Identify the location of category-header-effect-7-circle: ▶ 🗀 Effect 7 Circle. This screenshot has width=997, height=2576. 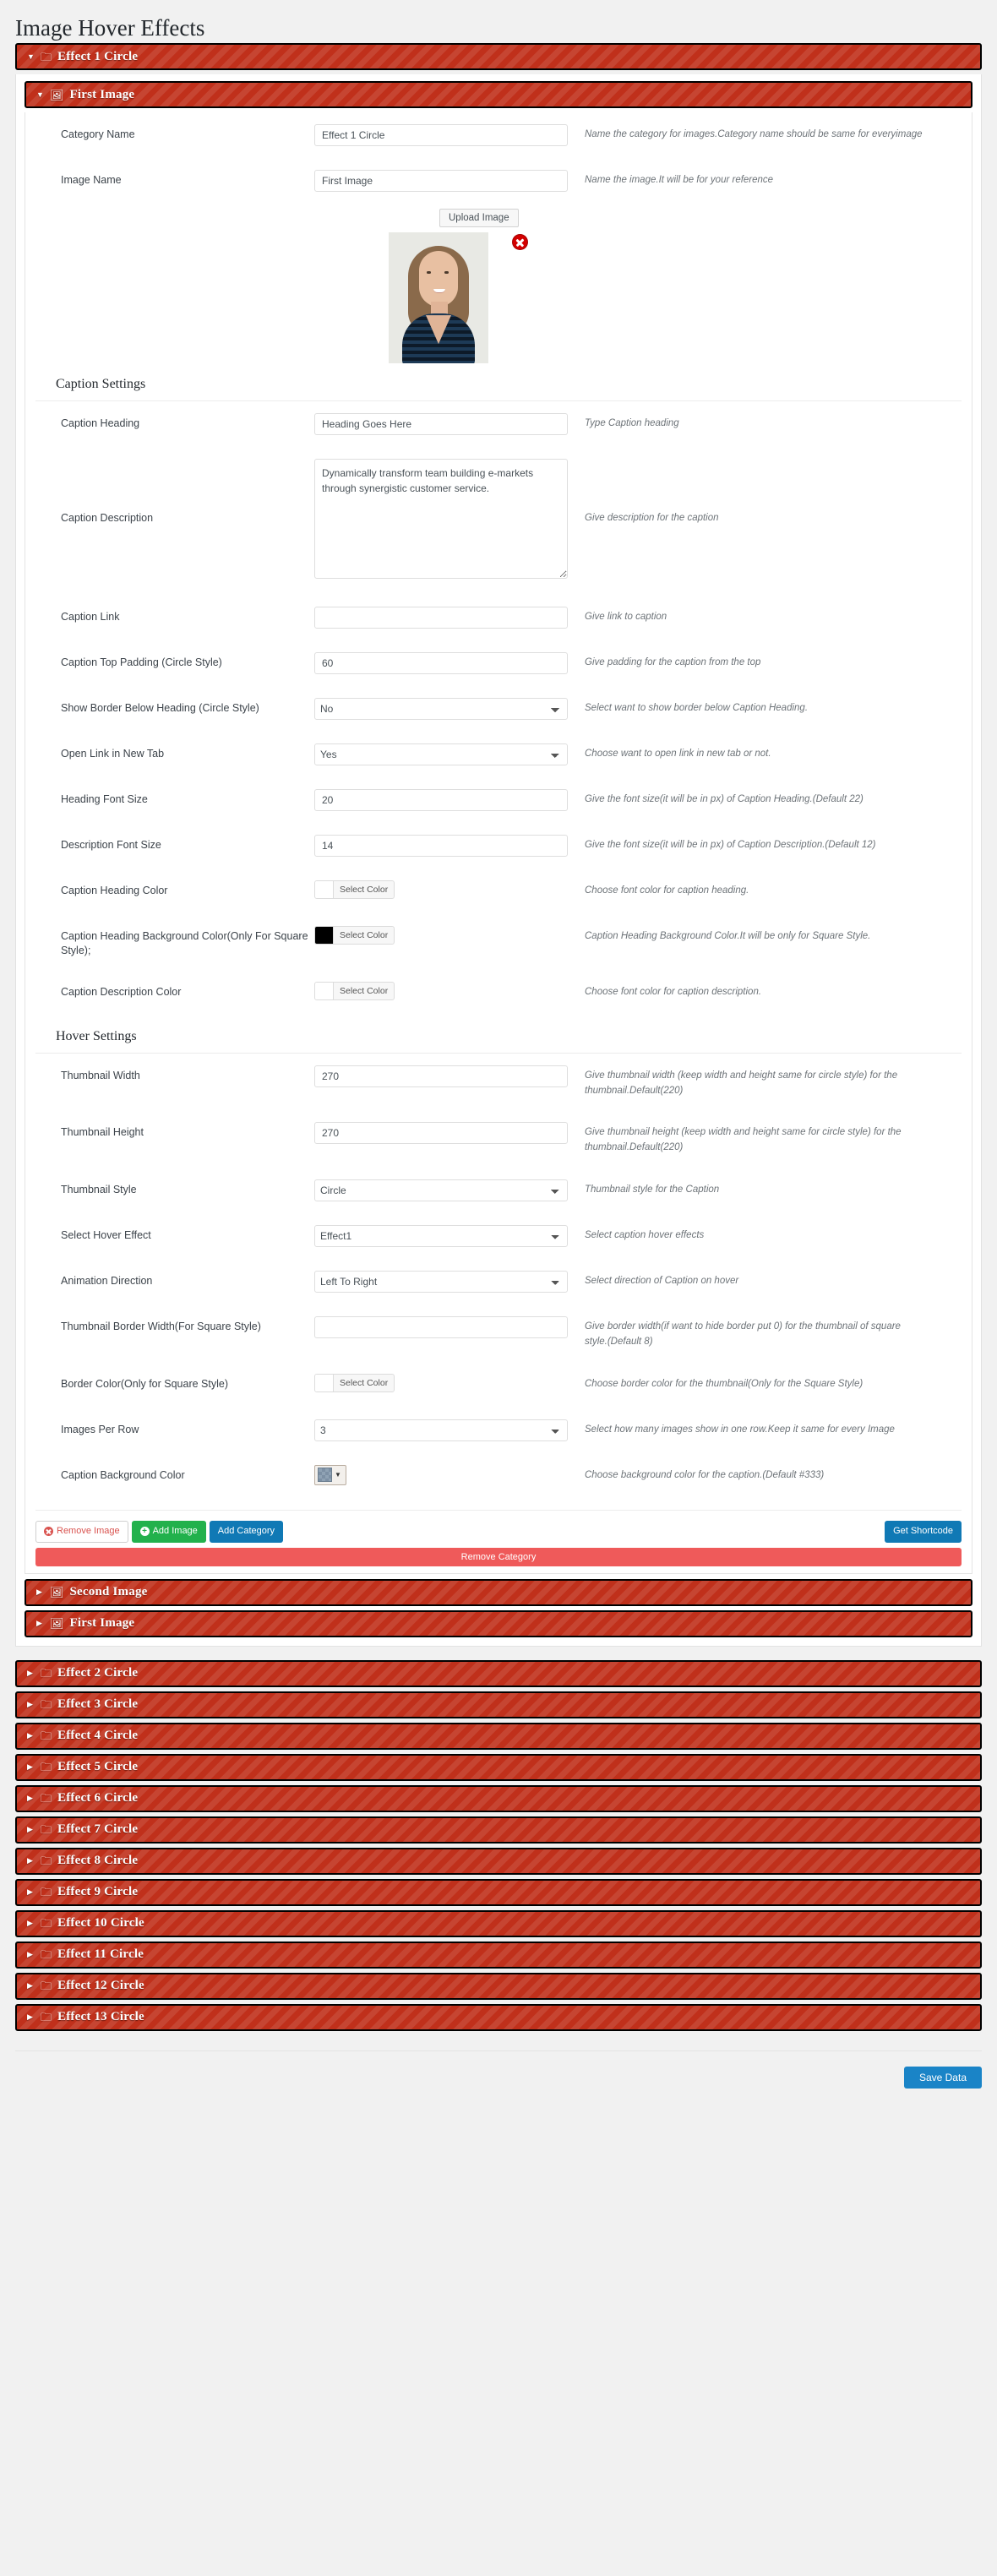
(498, 1830).